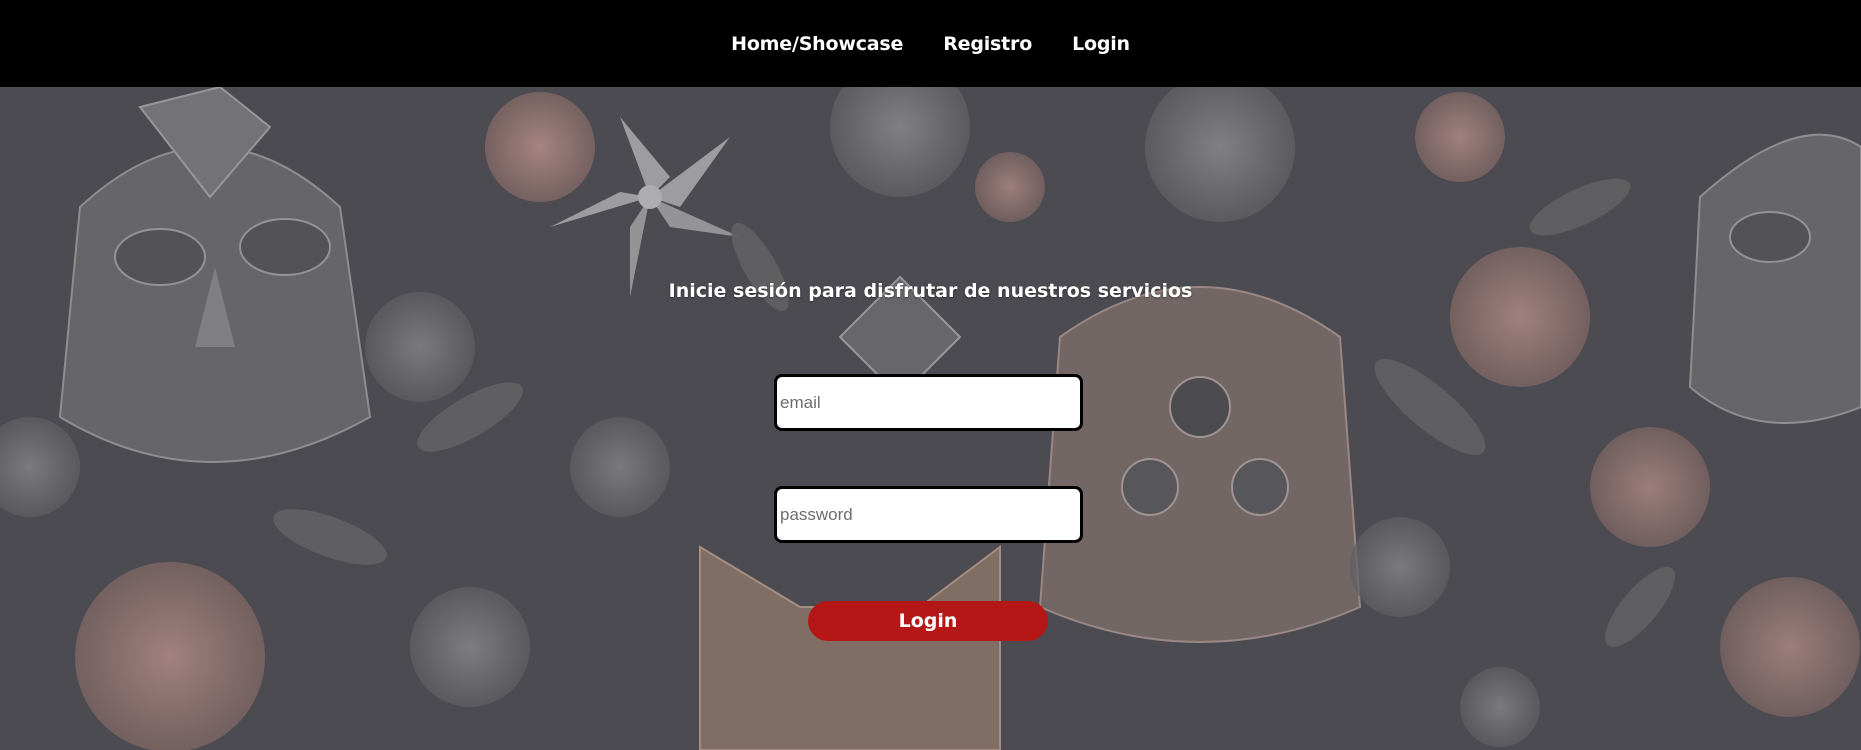 This screenshot has height=750, width=1861. Describe the element at coordinates (930, 43) in the screenshot. I see `top-navbar: Home/Showcase Registro Login` at that location.